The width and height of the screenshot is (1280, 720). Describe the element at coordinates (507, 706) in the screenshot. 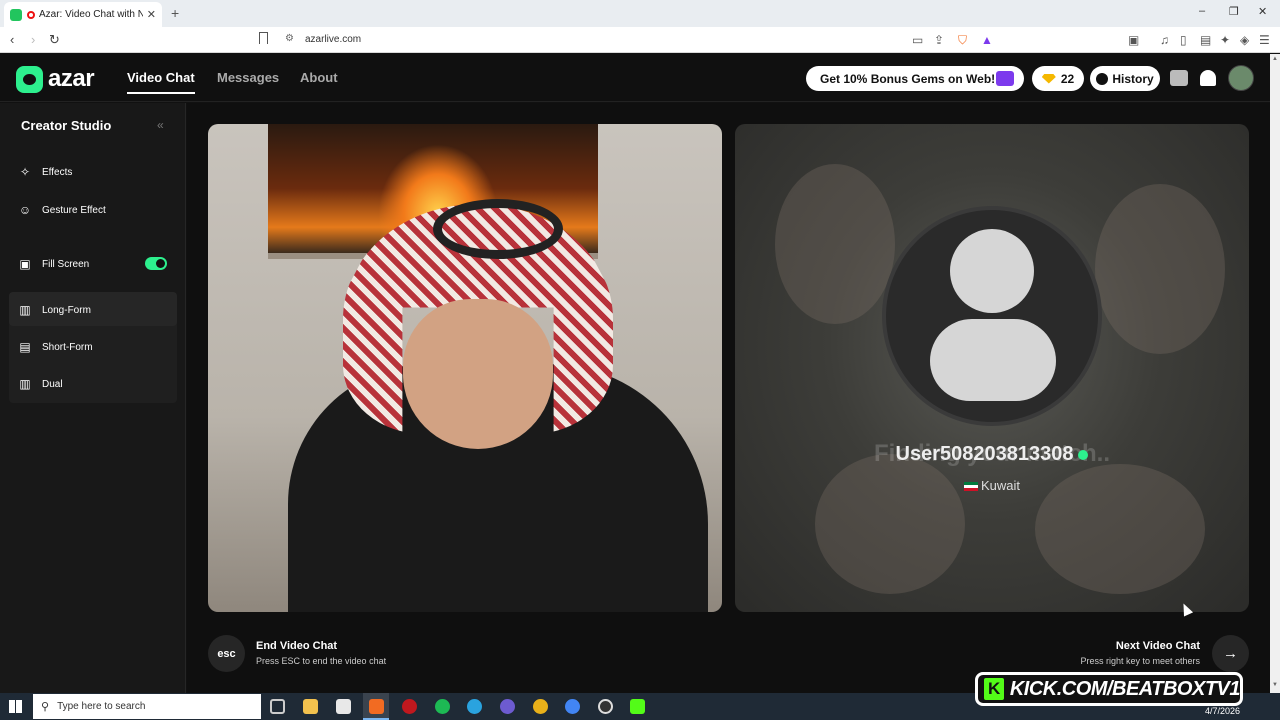

I see `discord-icon` at that location.